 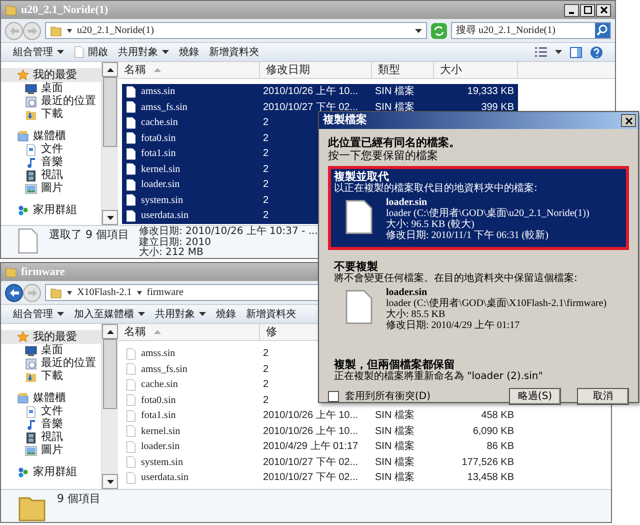 I want to click on dialog-subheading: 按一下您要保留的檔案, so click(x=383, y=155).